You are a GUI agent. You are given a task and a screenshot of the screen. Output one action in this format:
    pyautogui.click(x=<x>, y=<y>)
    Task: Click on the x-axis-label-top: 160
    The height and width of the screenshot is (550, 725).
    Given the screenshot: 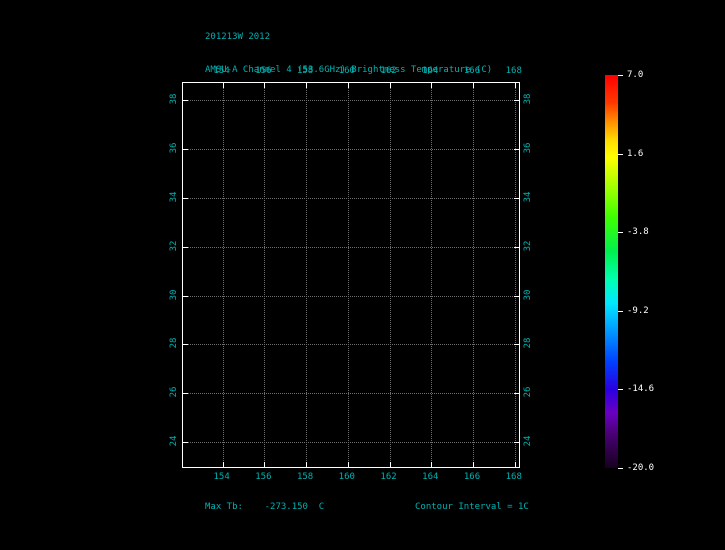 What is the action you would take?
    pyautogui.click(x=346, y=71)
    